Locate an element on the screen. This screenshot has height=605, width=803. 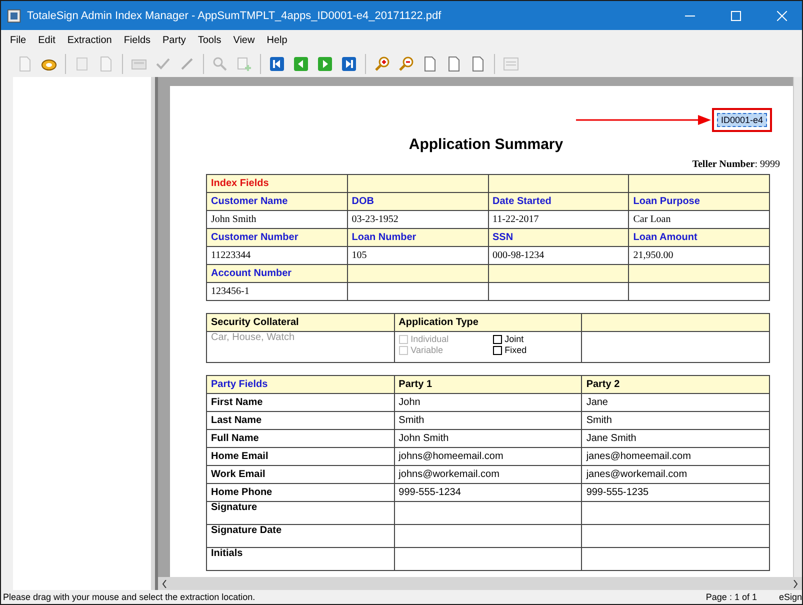
last-page-icon is located at coordinates (349, 64).